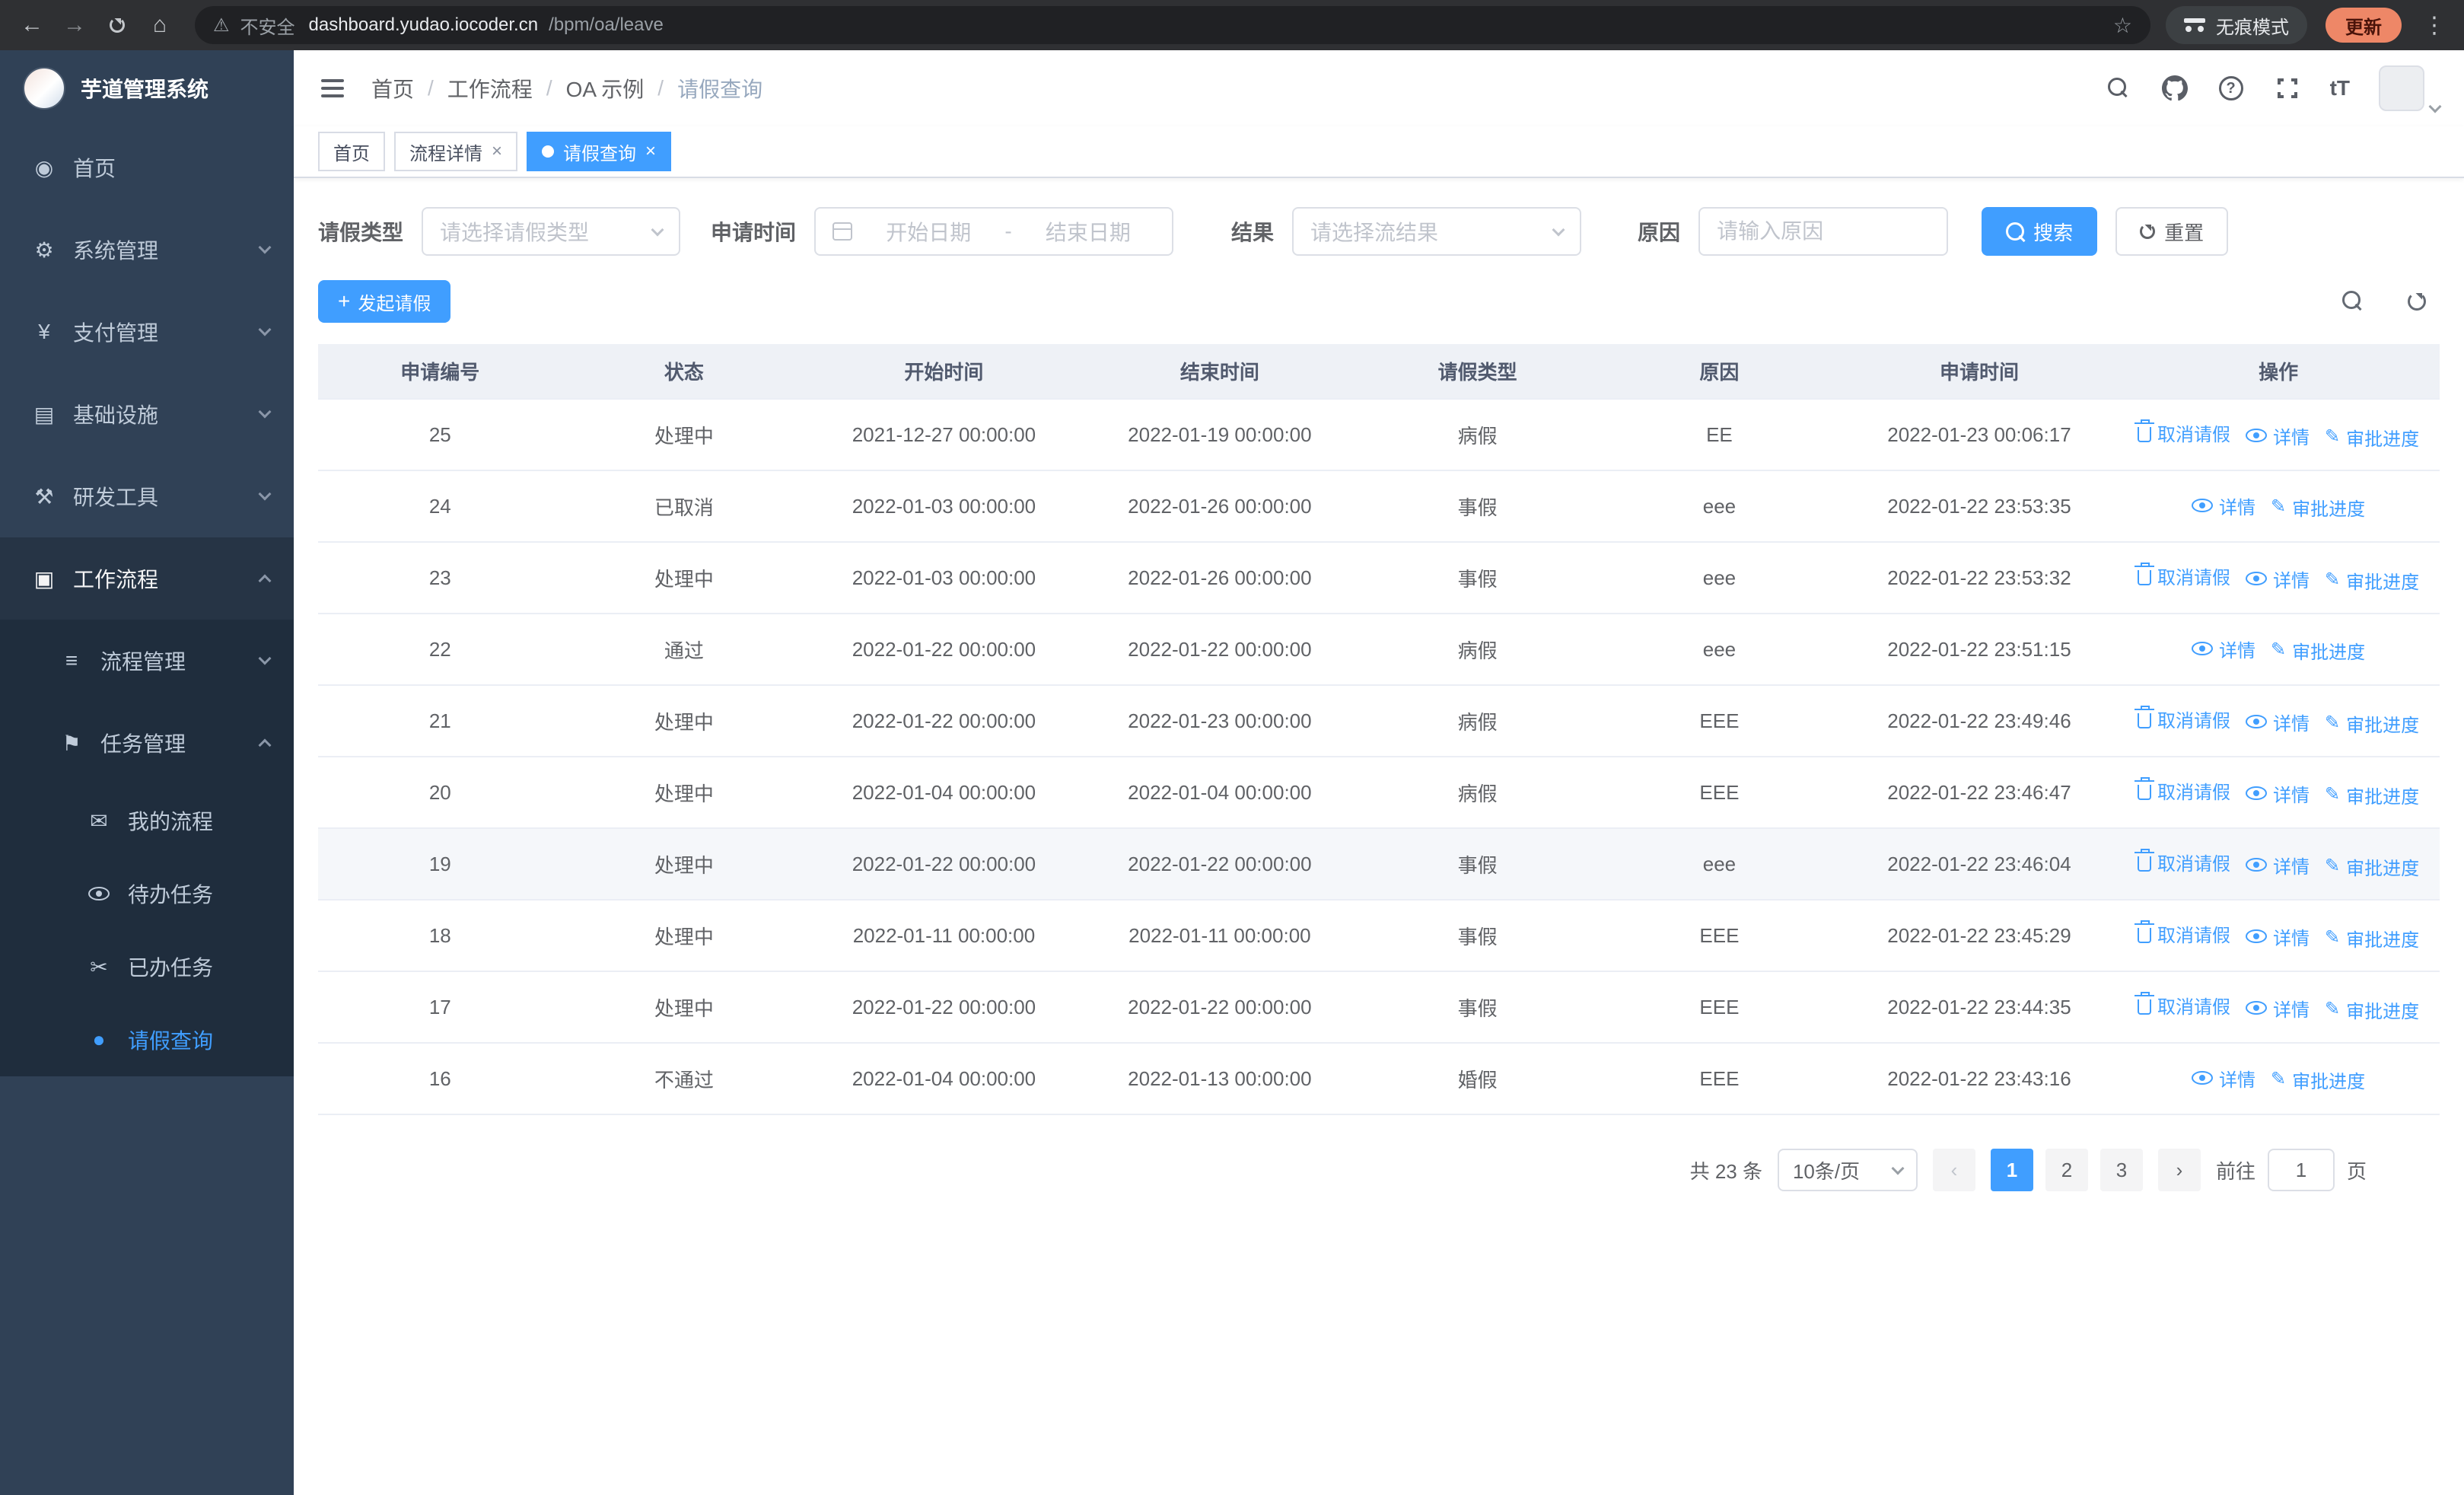  Describe the element at coordinates (392, 89) in the screenshot. I see `breadcrumb-home: 首页` at that location.